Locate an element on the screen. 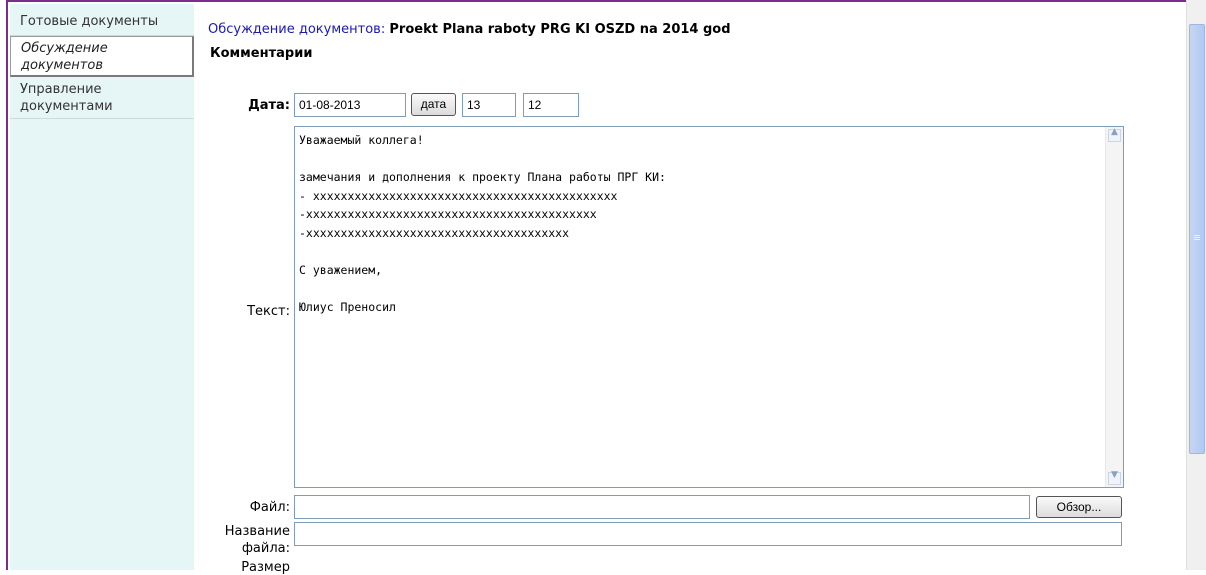  minute-input is located at coordinates (551, 105).